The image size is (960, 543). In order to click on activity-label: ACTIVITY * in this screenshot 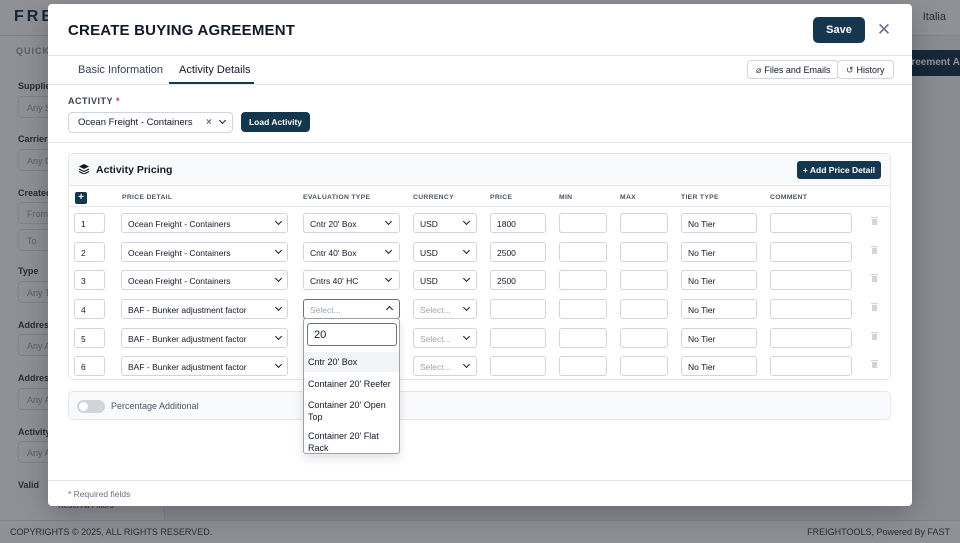, I will do `click(94, 101)`.